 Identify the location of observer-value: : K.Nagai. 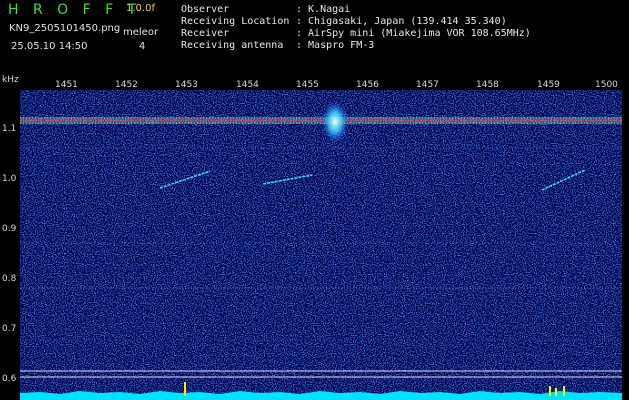
(323, 9).